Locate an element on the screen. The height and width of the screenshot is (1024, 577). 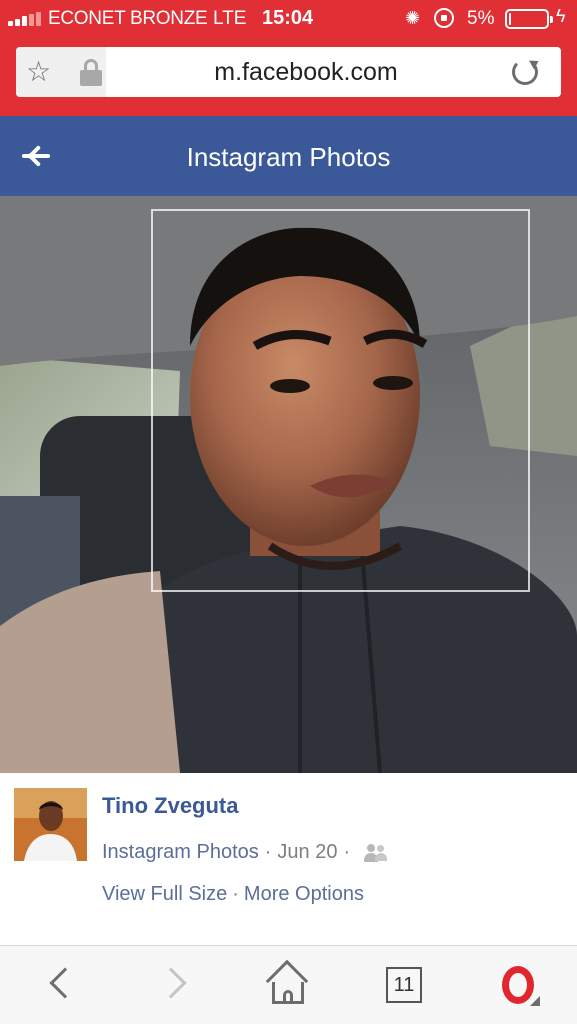
page-header: Instagram Photos is located at coordinates (288, 156).